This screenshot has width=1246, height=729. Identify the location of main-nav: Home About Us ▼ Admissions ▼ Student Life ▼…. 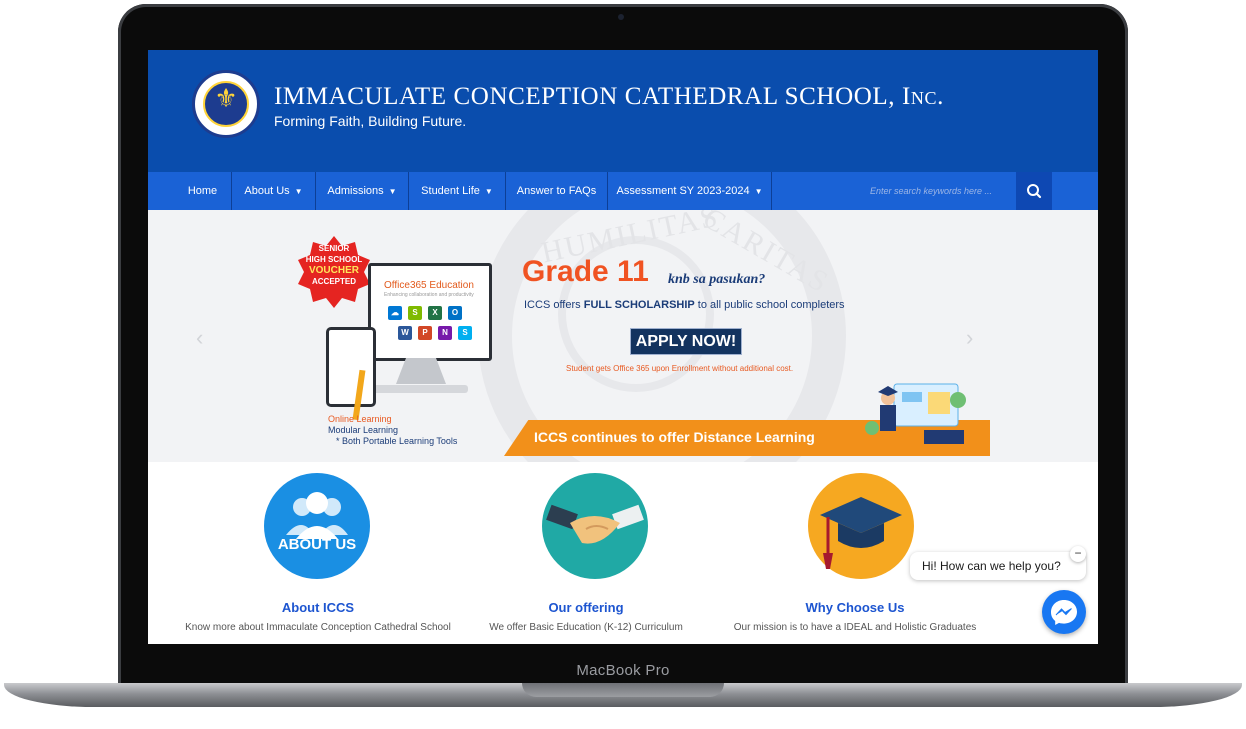
(623, 191).